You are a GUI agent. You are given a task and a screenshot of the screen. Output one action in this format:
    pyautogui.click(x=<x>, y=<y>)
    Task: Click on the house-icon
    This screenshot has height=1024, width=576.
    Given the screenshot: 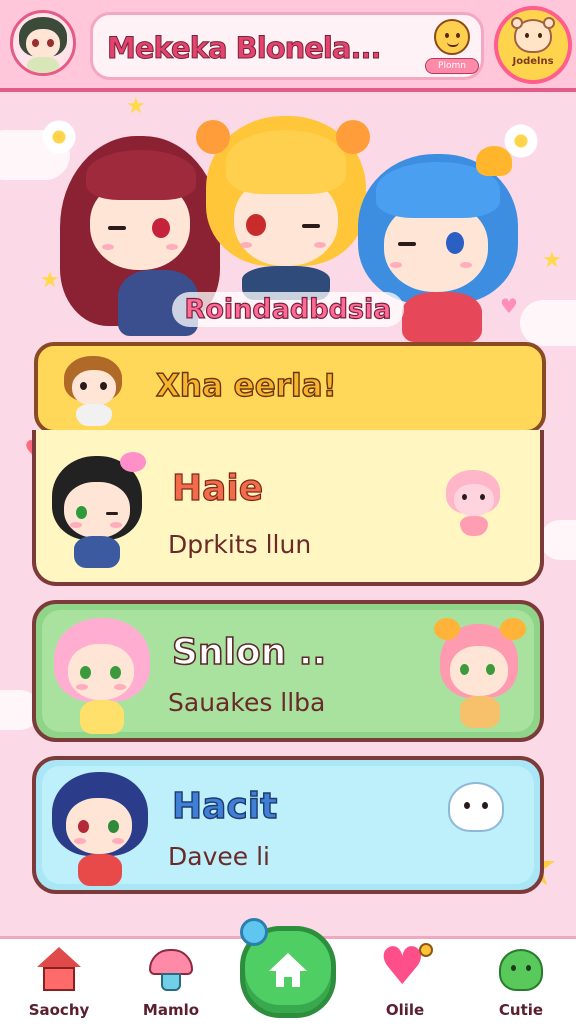 What is the action you would take?
    pyautogui.click(x=59, y=971)
    